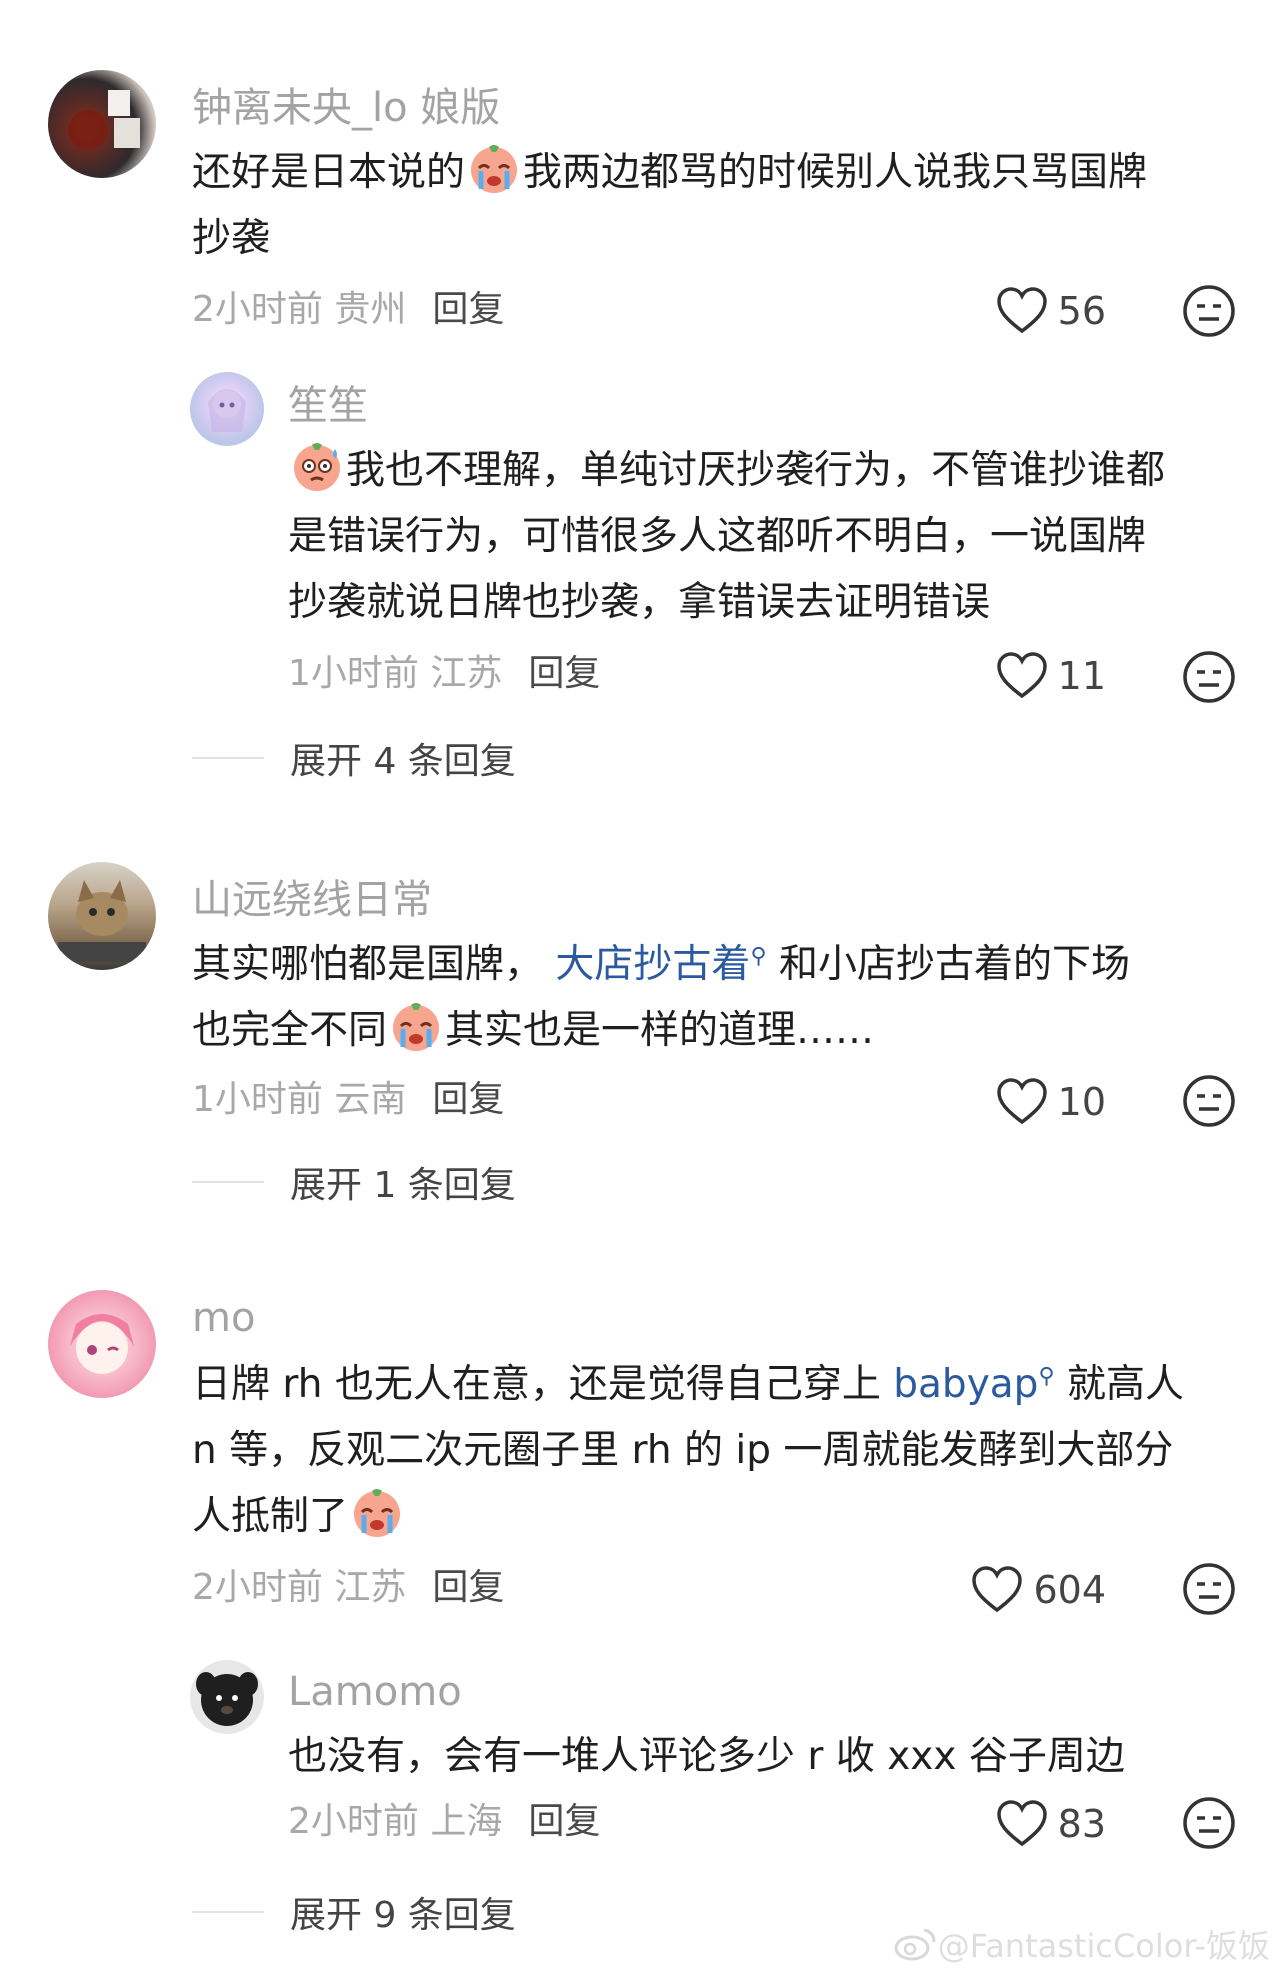  What do you see at coordinates (466, 1821) in the screenshot?
I see `location: 上海` at bounding box center [466, 1821].